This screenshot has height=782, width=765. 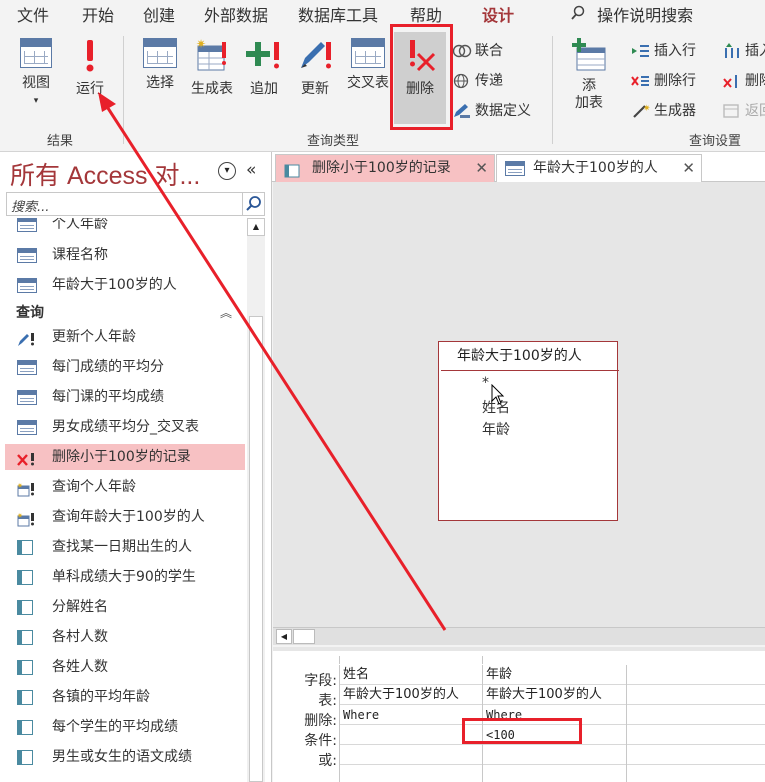 I want to click on union-rings-icon, so click(x=462, y=51).